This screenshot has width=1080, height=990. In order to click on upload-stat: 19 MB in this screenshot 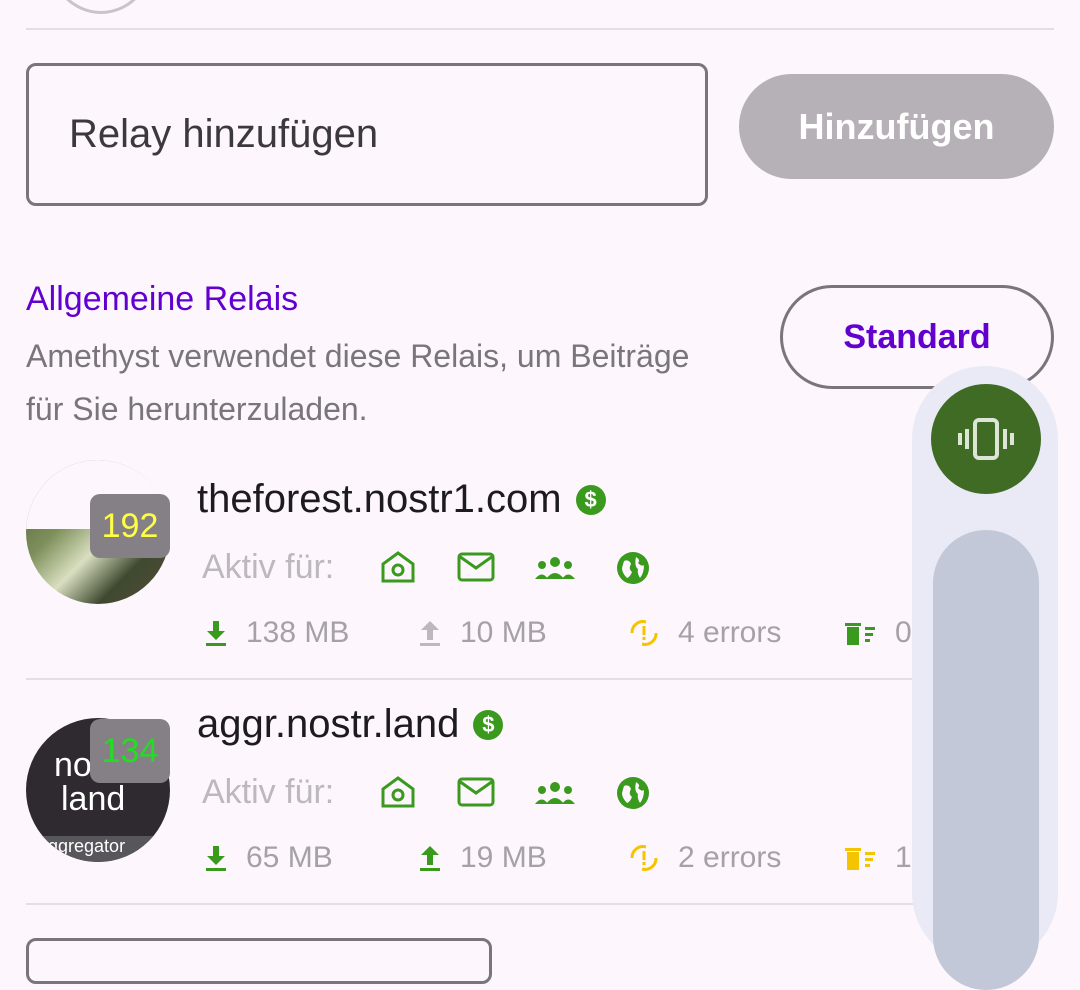, I will do `click(482, 858)`.